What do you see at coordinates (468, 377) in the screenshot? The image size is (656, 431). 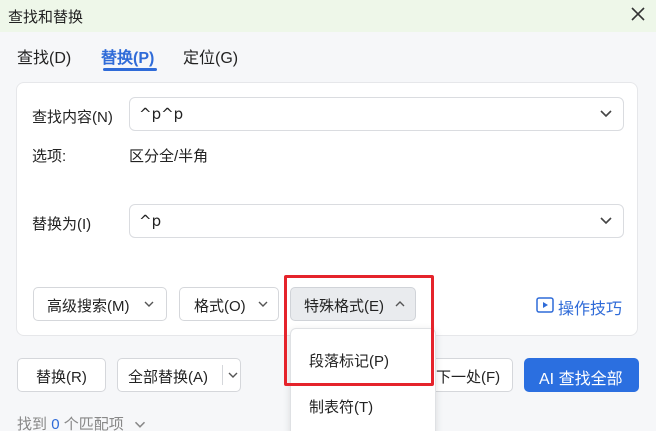 I see `find-next-label: 下一处(F)` at bounding box center [468, 377].